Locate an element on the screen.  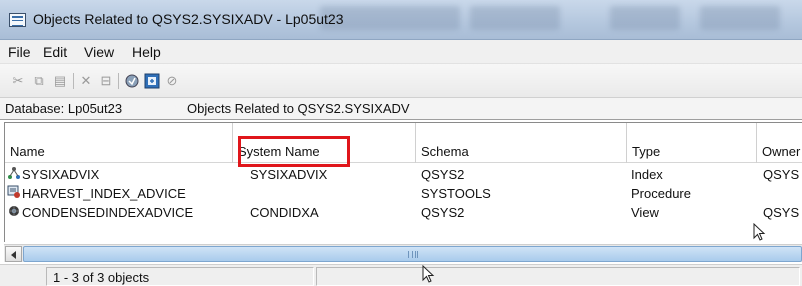
cell-schema: SYSTOOLS is located at coordinates (456, 193).